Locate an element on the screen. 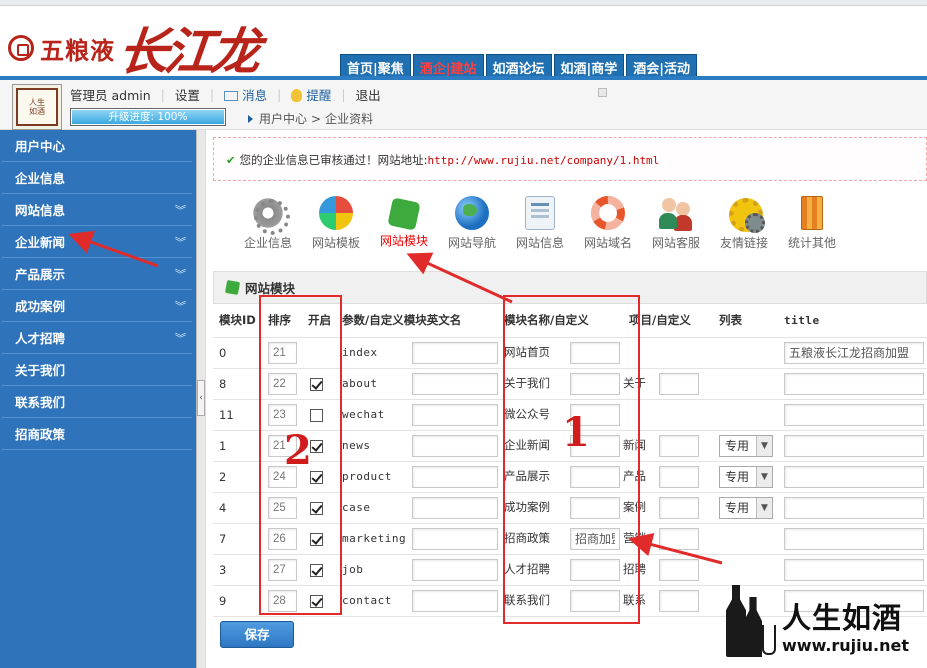 The height and width of the screenshot is (668, 927). title-cell is located at coordinates (852, 415).